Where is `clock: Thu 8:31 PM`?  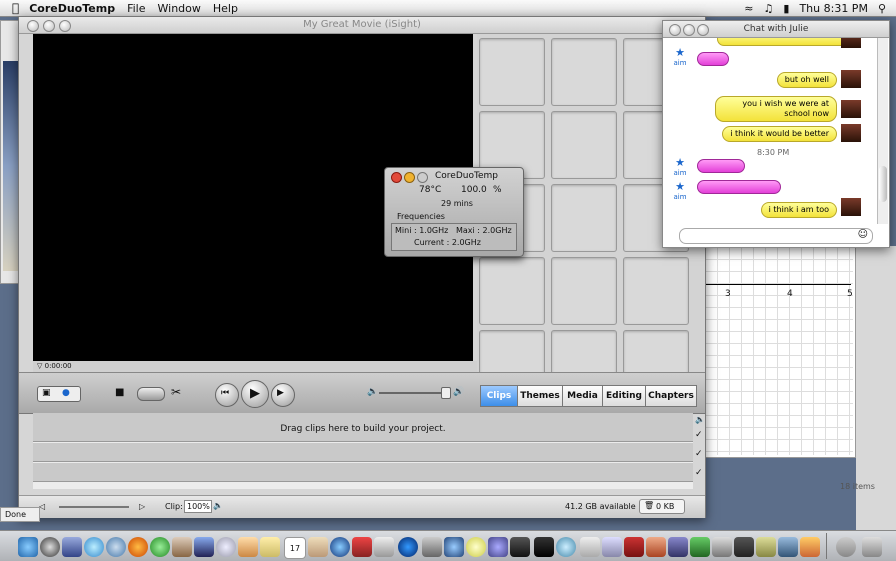 clock: Thu 8:31 PM is located at coordinates (833, 8).